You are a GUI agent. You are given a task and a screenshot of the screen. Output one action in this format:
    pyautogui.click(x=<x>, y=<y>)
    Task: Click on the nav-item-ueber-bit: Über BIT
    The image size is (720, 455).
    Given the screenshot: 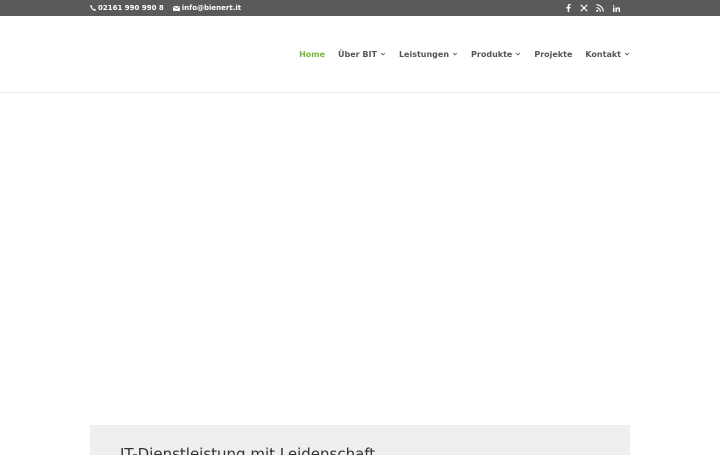 What is the action you would take?
    pyautogui.click(x=362, y=54)
    